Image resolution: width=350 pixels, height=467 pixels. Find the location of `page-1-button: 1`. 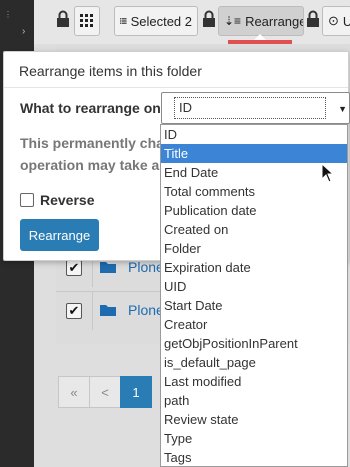

page-1-button: 1 is located at coordinates (136, 392).